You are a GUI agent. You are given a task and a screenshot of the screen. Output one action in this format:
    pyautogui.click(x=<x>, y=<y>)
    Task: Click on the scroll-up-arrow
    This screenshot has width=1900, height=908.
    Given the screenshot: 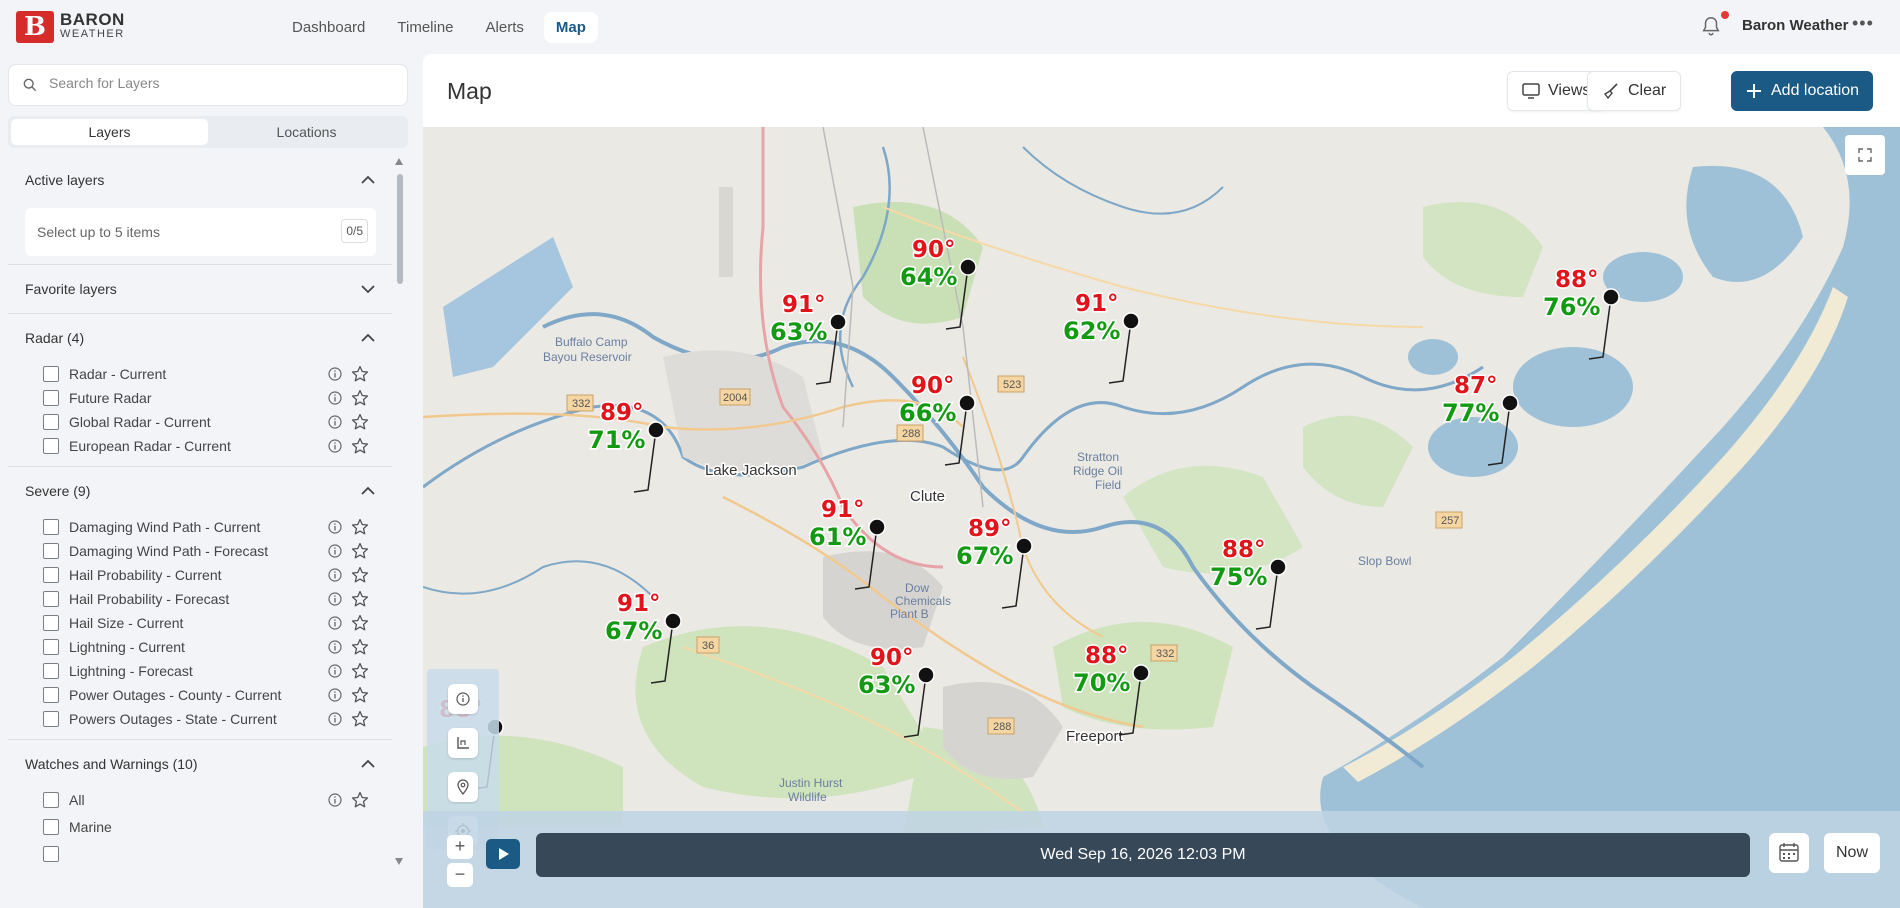 What is the action you would take?
    pyautogui.click(x=399, y=161)
    